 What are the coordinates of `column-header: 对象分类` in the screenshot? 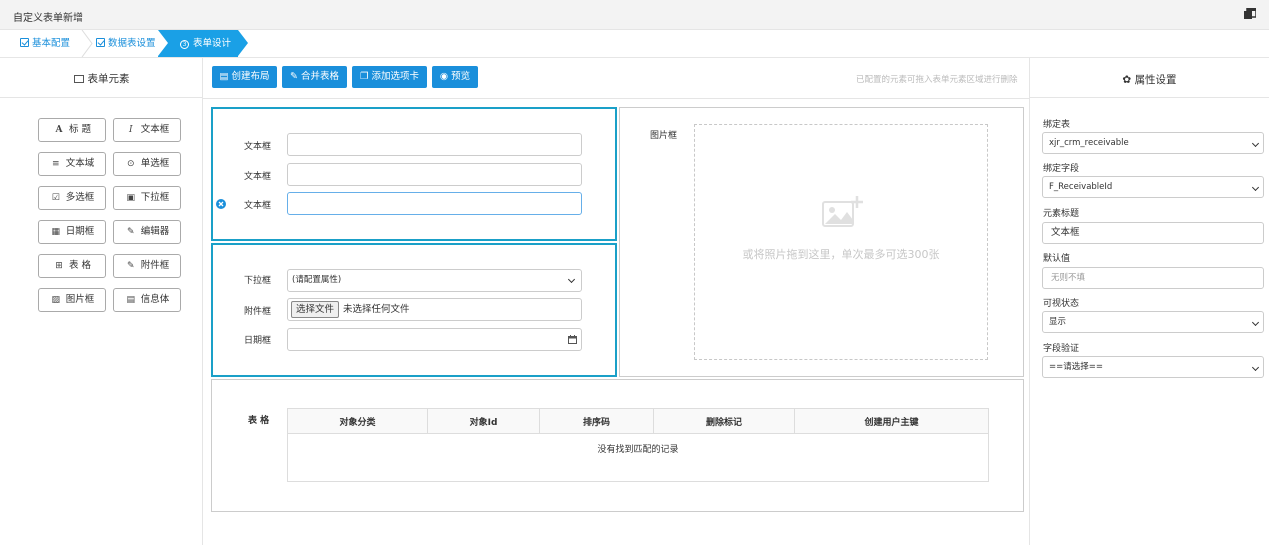 It's located at (357, 421).